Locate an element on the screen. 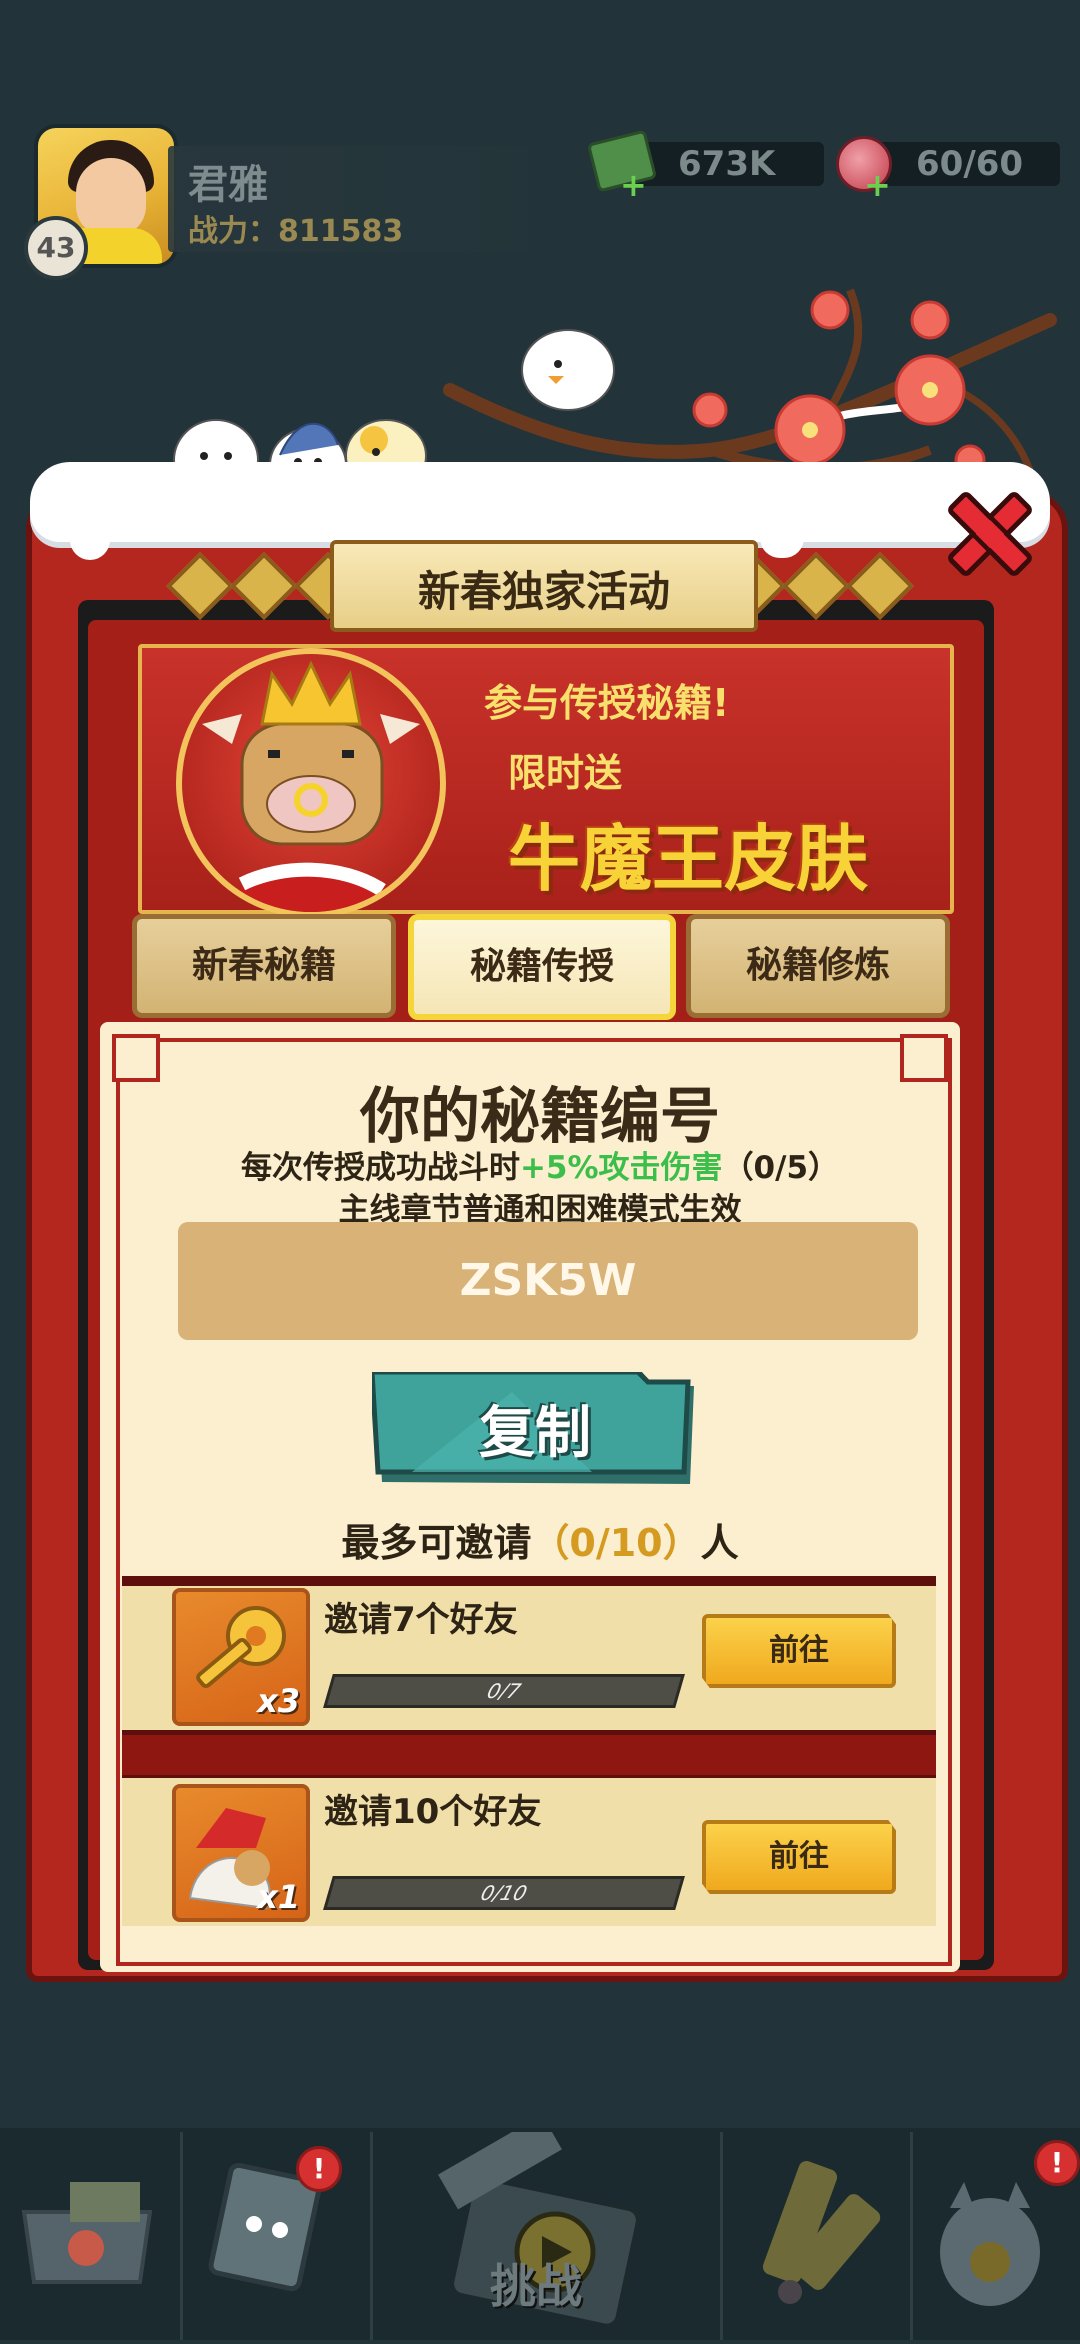  copy-button-label: 复制 is located at coordinates (535, 1433).